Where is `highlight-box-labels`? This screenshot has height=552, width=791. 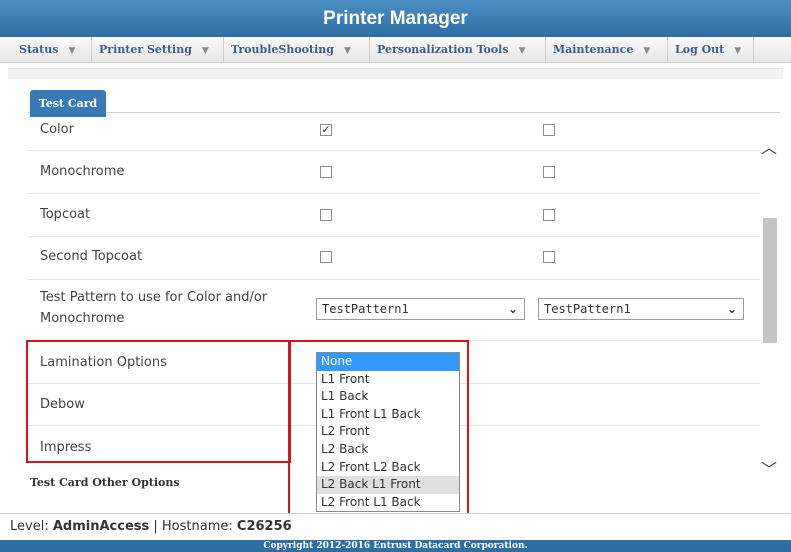
highlight-box-labels is located at coordinates (158, 401).